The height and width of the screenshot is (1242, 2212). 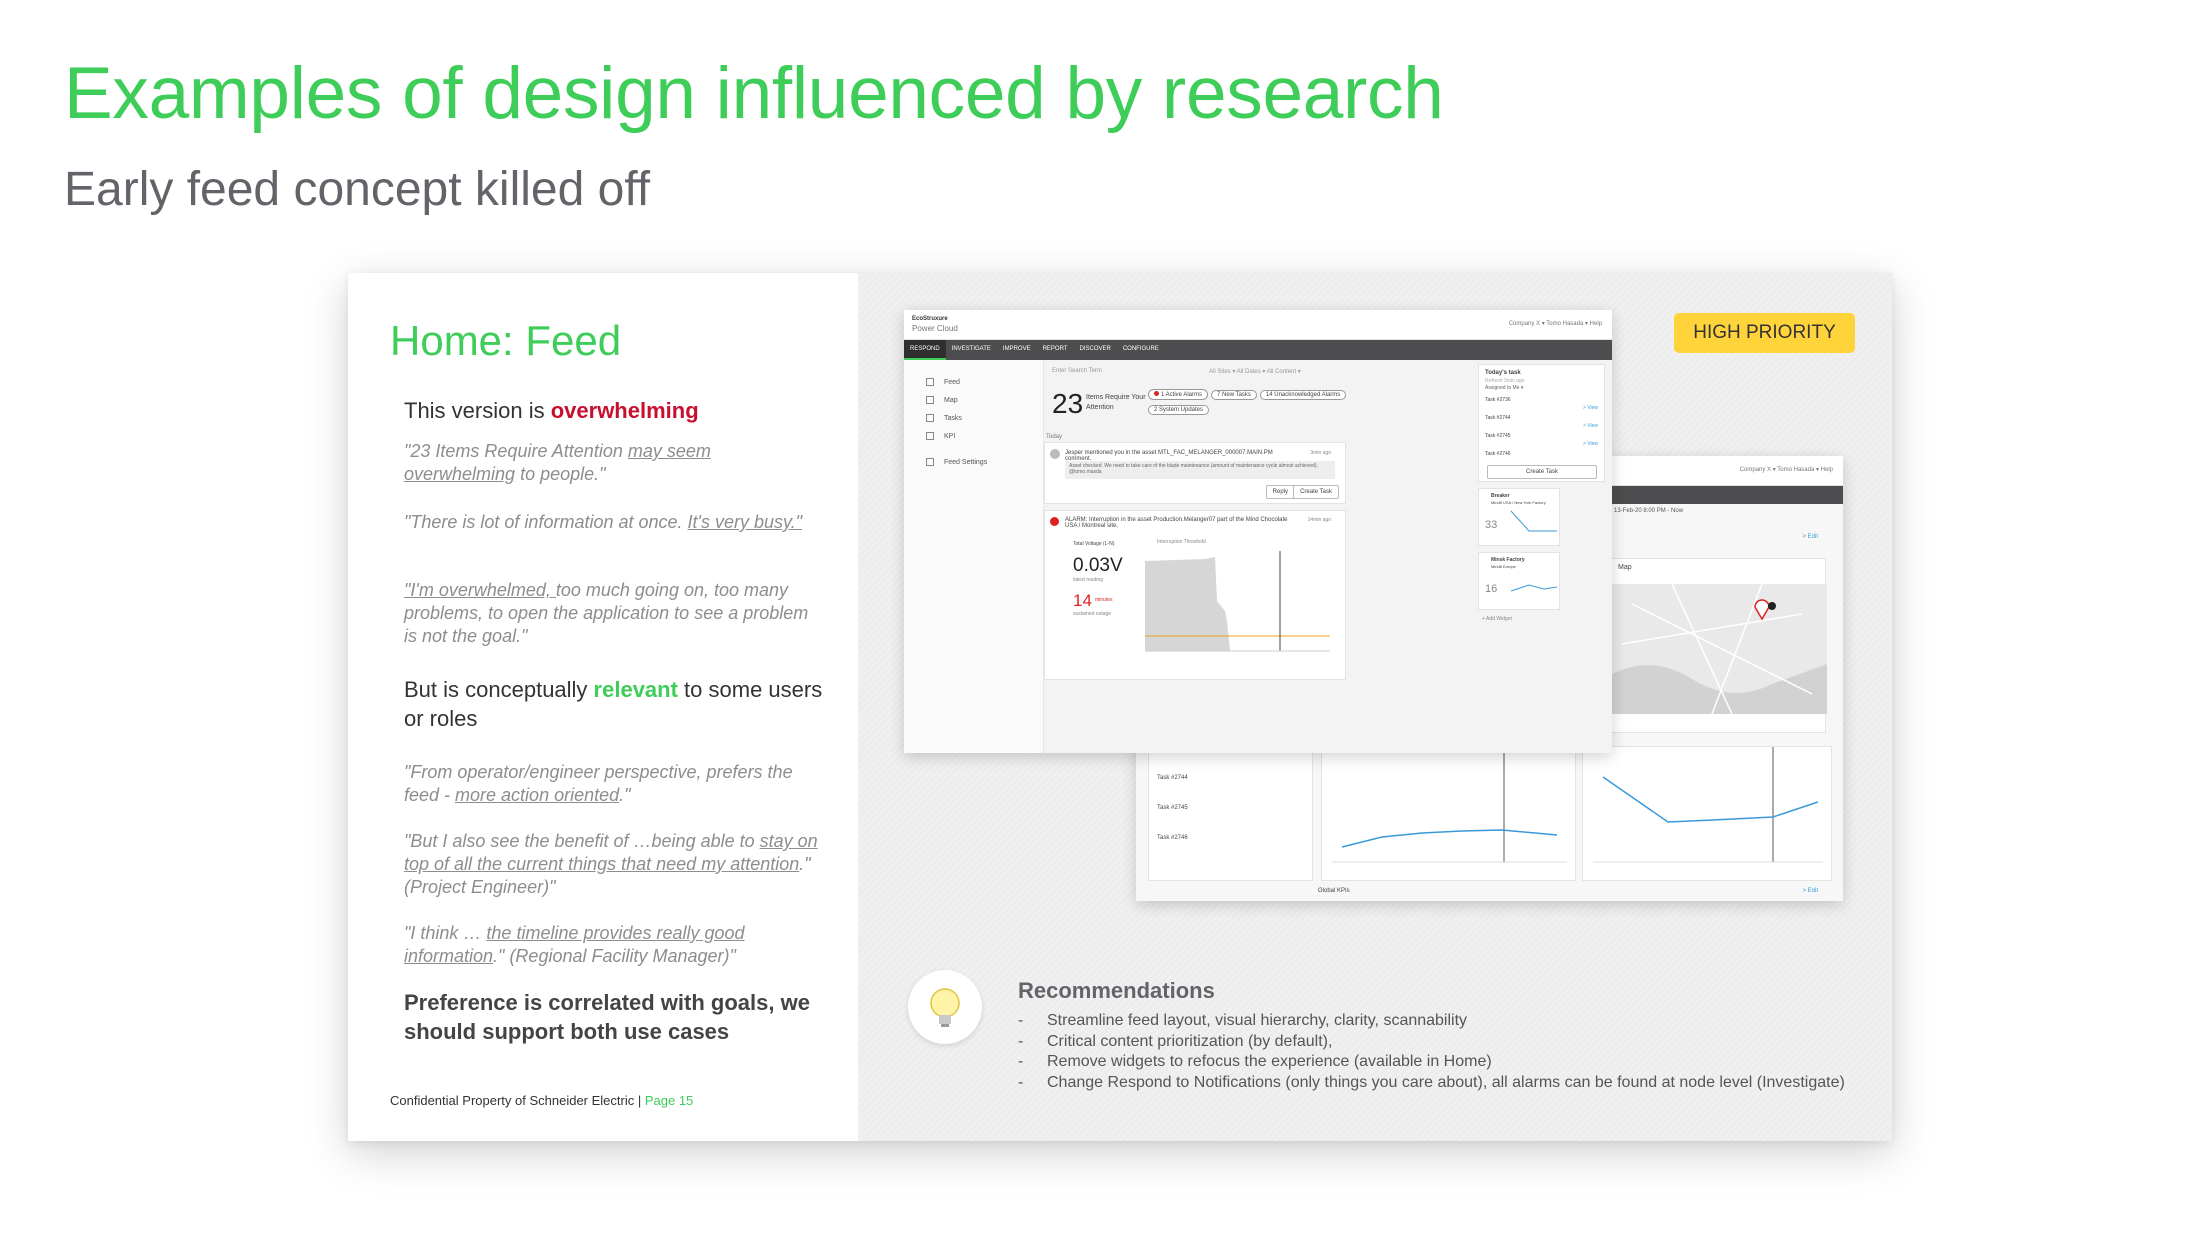 I want to click on slide-subtitle: Early feed concept killed off, so click(x=357, y=189).